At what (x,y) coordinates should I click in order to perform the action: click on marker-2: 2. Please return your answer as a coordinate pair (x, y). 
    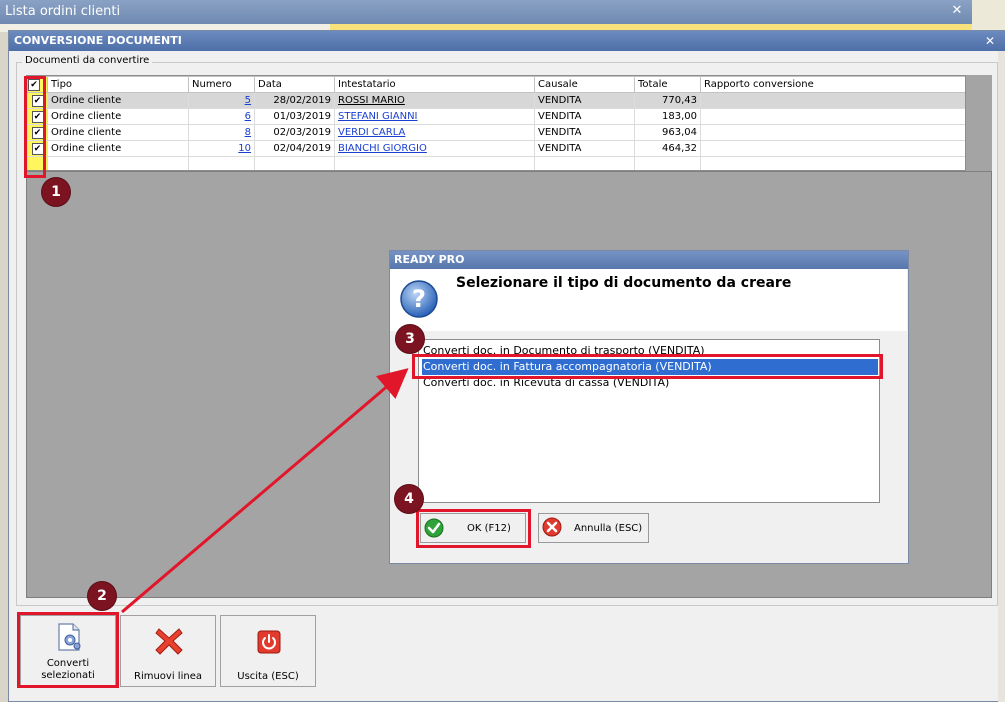
    Looking at the image, I should click on (102, 596).